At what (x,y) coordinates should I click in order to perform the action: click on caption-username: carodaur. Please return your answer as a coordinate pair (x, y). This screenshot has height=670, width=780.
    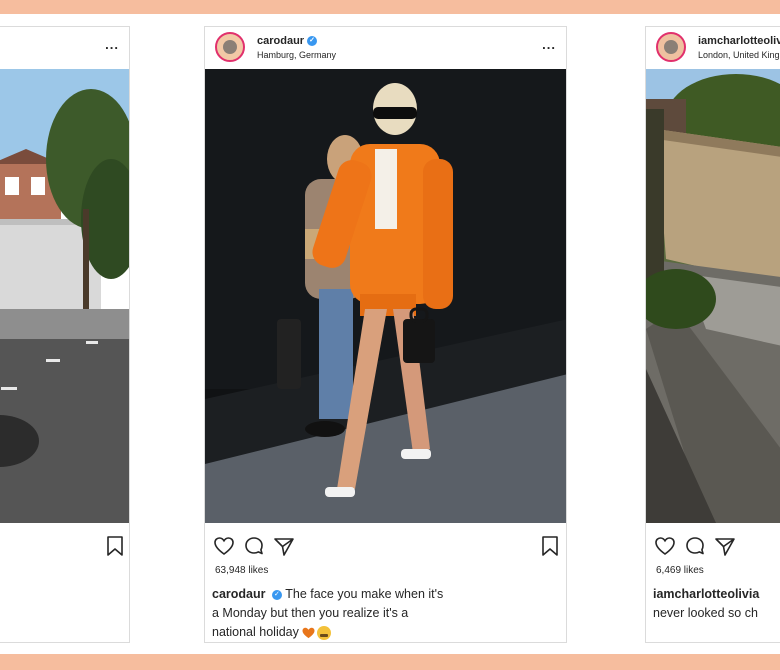
    Looking at the image, I should click on (239, 594).